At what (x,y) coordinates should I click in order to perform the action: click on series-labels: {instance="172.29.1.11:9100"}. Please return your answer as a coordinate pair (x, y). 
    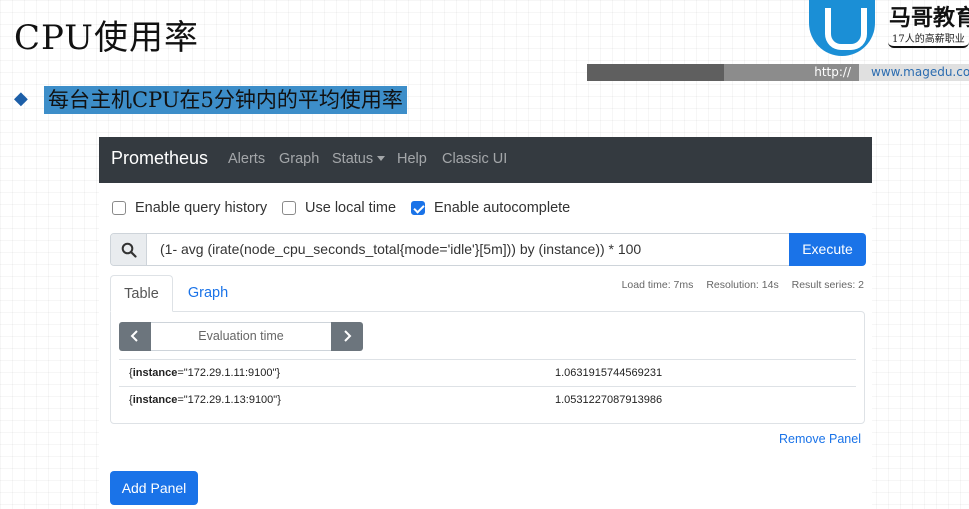
    Looking at the image, I should click on (205, 373).